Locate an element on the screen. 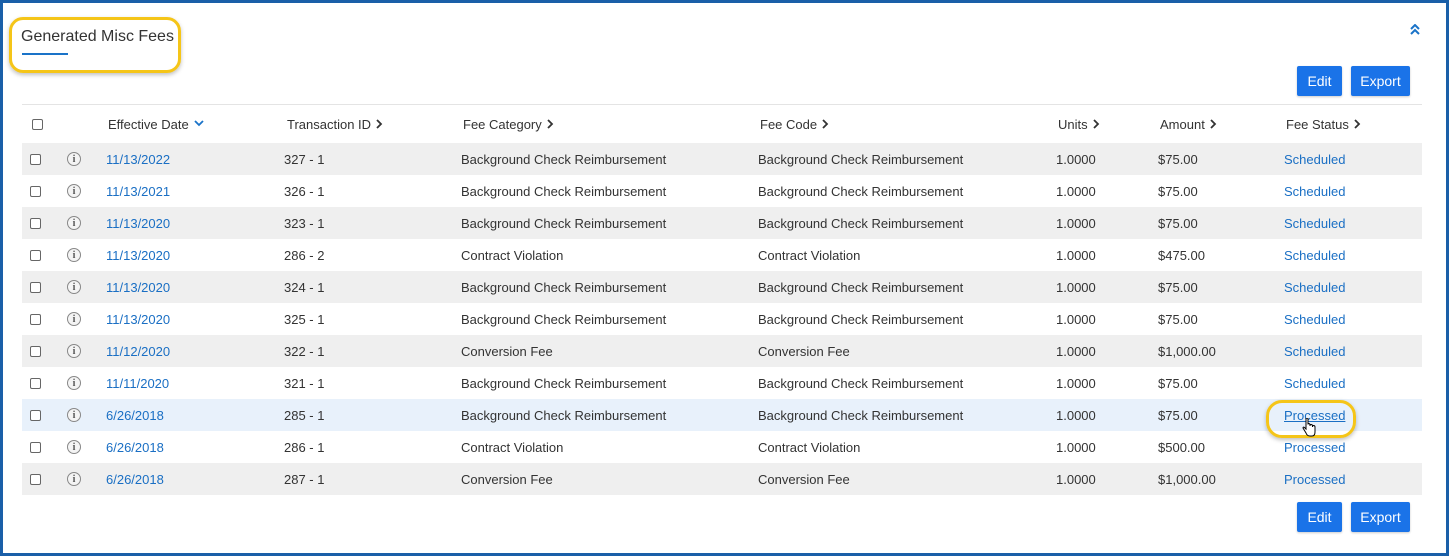 The width and height of the screenshot is (1449, 556). effective-date-link: 11/12/2020 is located at coordinates (138, 351).